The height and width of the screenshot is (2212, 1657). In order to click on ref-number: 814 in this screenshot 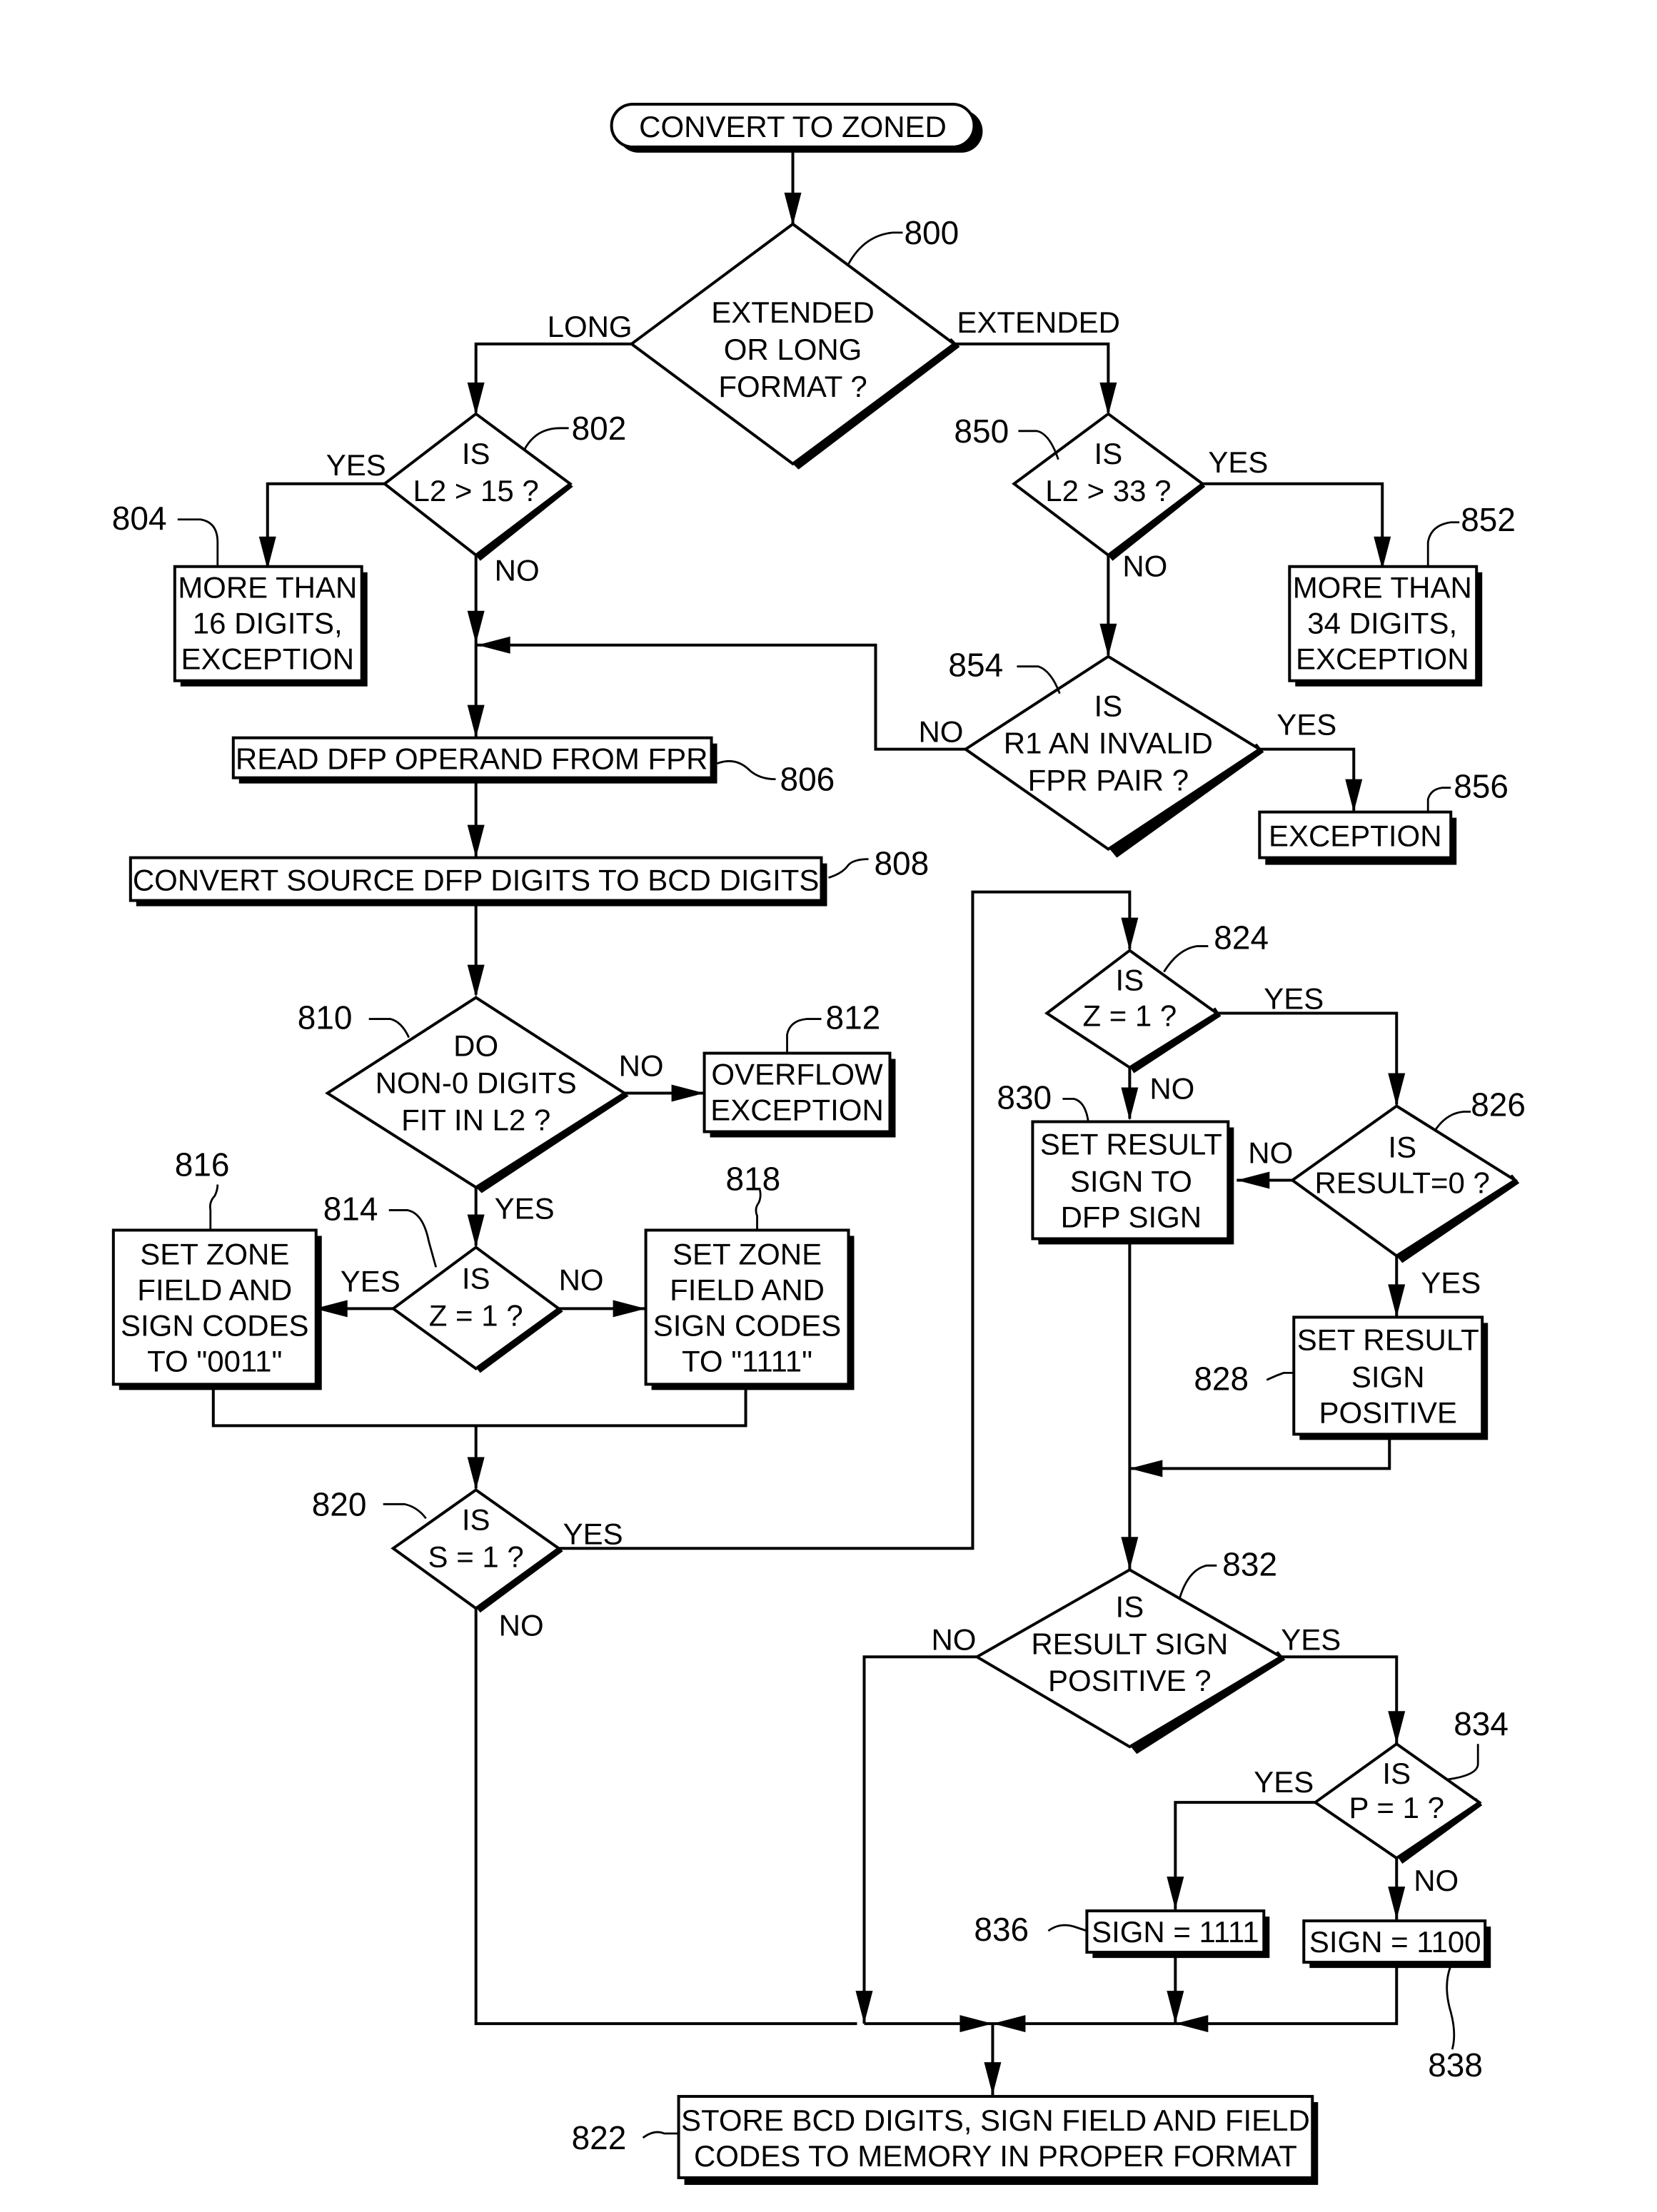, I will do `click(350, 1208)`.